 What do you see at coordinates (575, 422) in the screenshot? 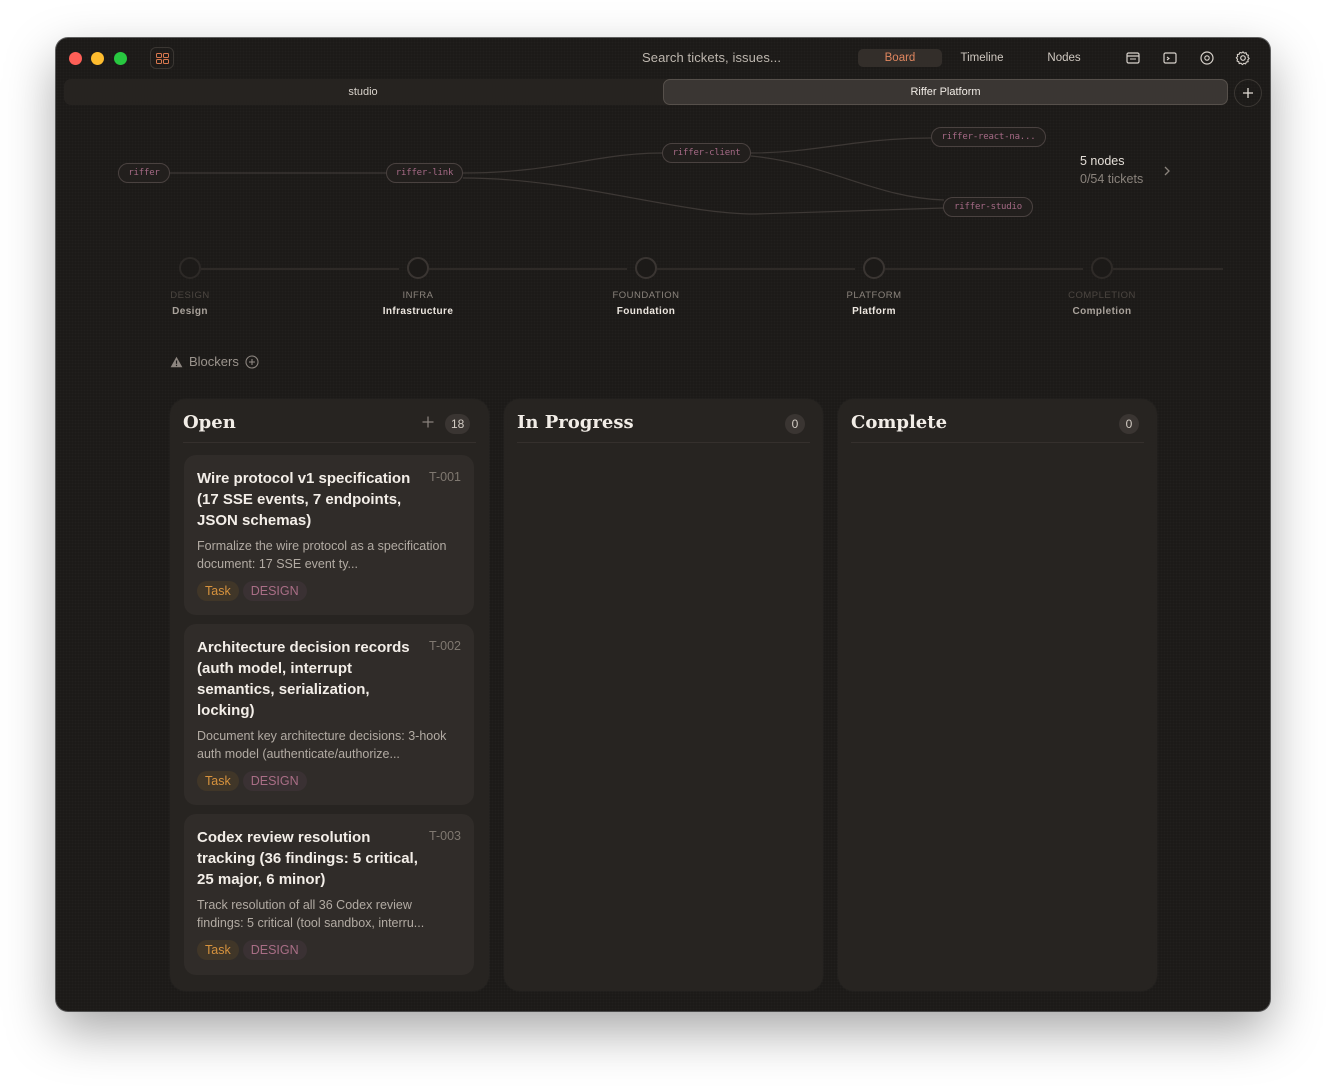
I see `column-title: In Progress` at bounding box center [575, 422].